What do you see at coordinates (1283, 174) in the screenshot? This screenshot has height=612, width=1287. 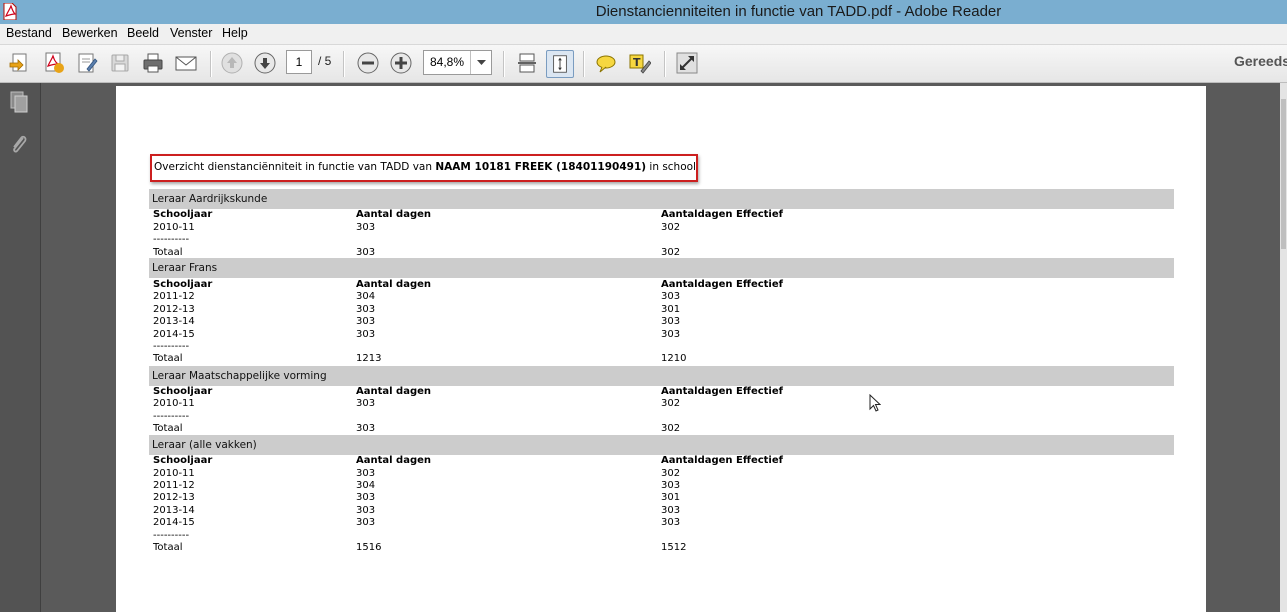 I see `scrollbar-thumb` at bounding box center [1283, 174].